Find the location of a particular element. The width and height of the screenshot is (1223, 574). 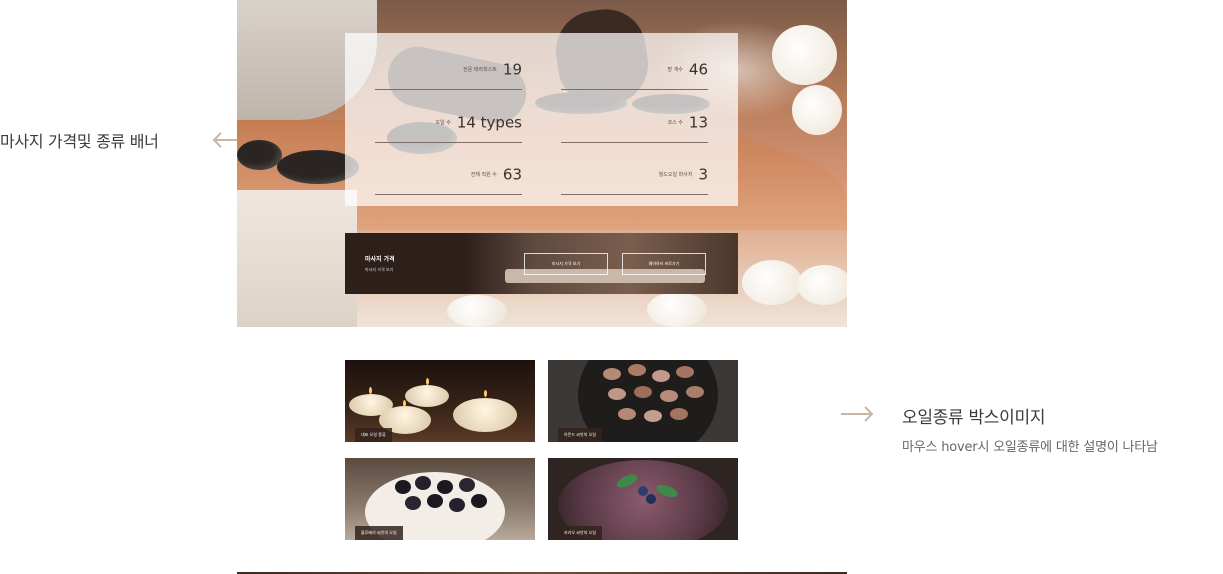

stat-label: 전문 테라피스트 is located at coordinates (480, 70).